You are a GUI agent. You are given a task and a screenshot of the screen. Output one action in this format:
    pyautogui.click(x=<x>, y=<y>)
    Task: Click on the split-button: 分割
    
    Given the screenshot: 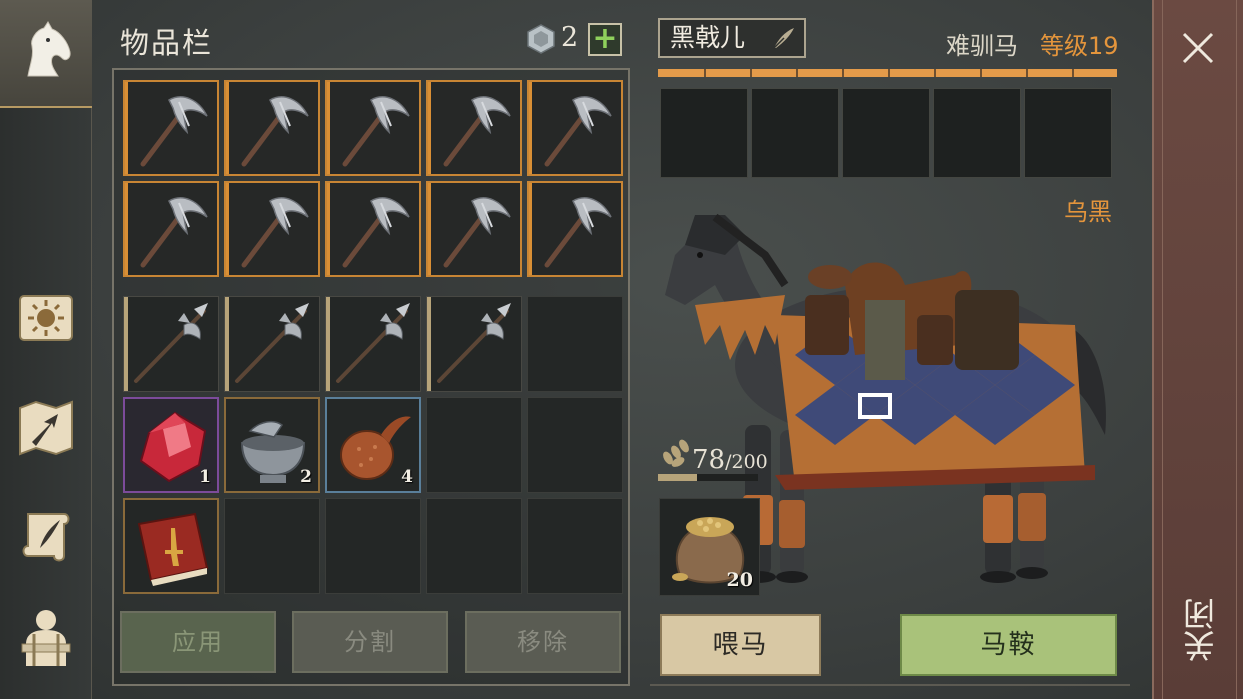 What is the action you would take?
    pyautogui.click(x=370, y=642)
    